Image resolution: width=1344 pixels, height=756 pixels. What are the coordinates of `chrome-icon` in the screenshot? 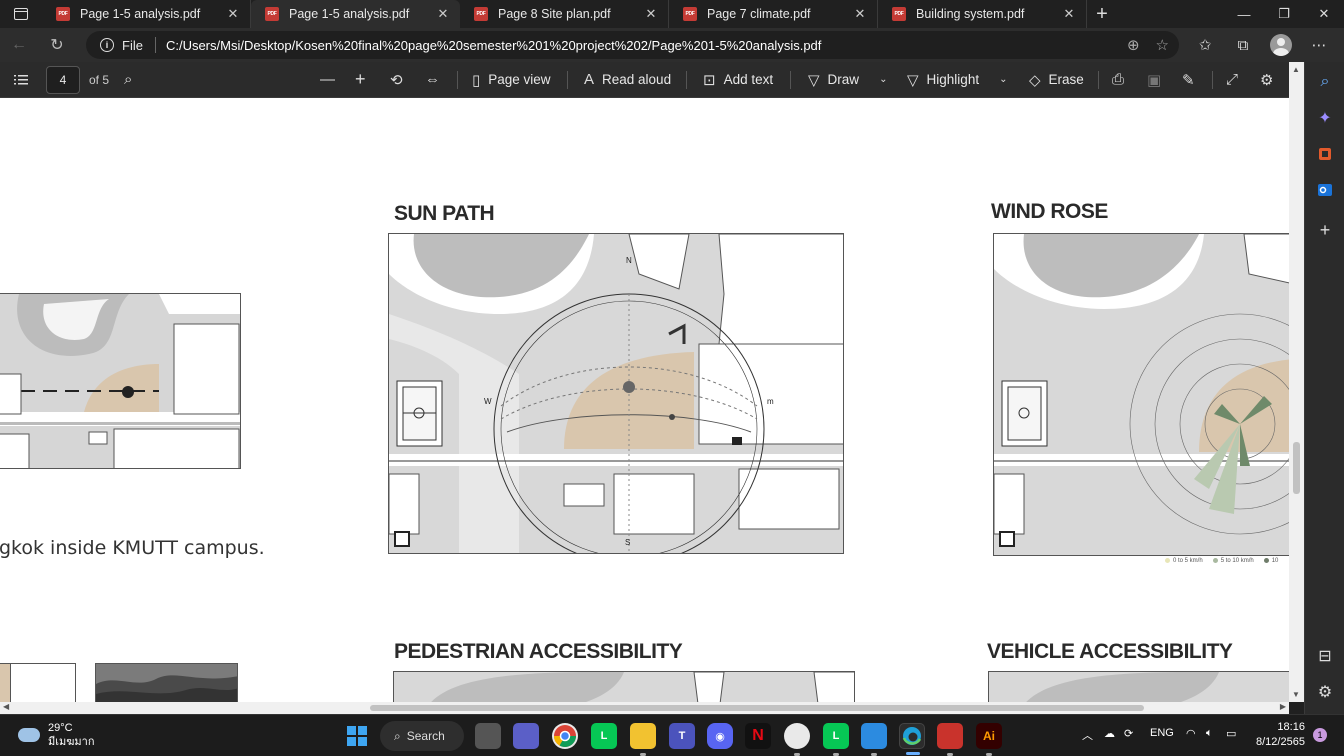 It's located at (565, 736).